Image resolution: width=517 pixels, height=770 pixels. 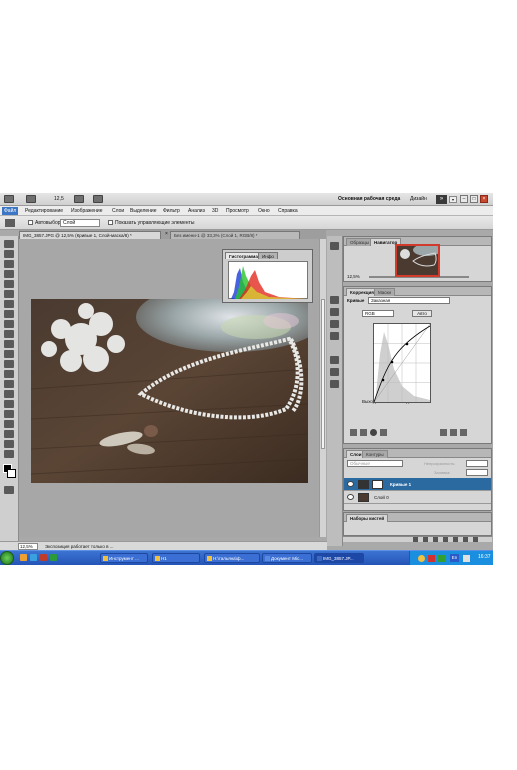 I want to click on maximize-button: □, so click(x=474, y=199).